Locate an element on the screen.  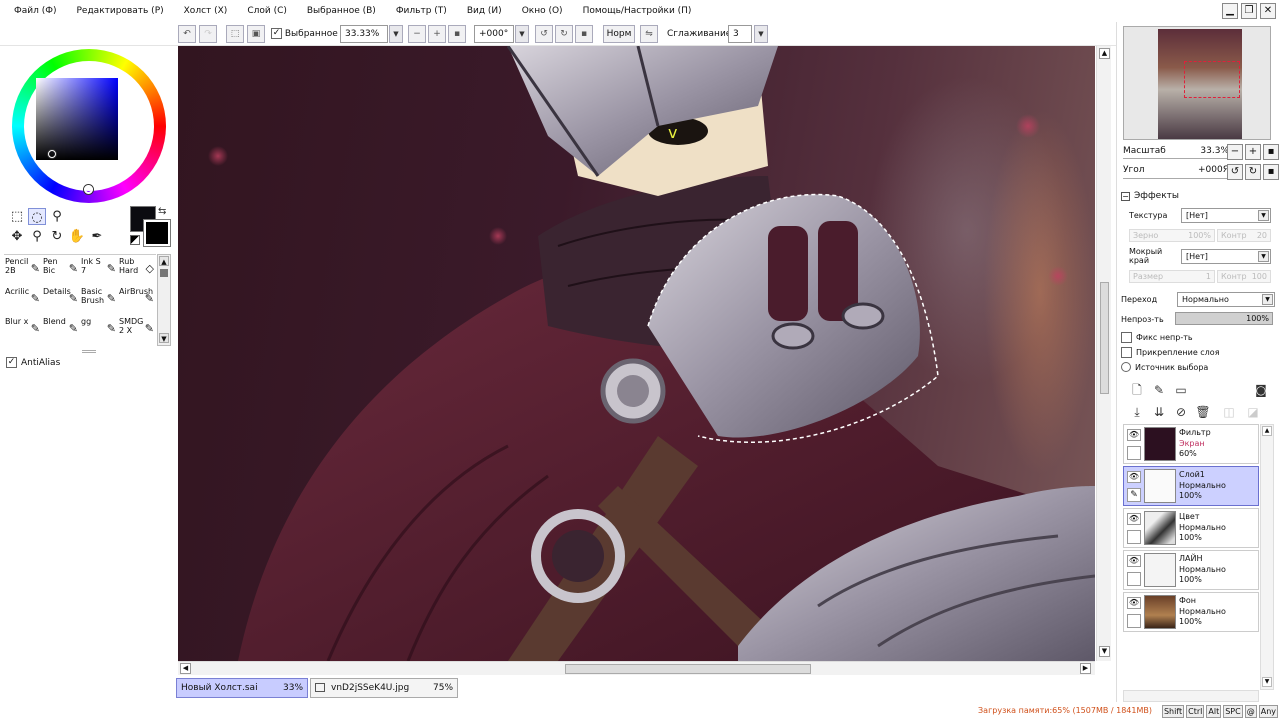
document-tab: Новый Холст.sai 33% is located at coordinates (242, 688).